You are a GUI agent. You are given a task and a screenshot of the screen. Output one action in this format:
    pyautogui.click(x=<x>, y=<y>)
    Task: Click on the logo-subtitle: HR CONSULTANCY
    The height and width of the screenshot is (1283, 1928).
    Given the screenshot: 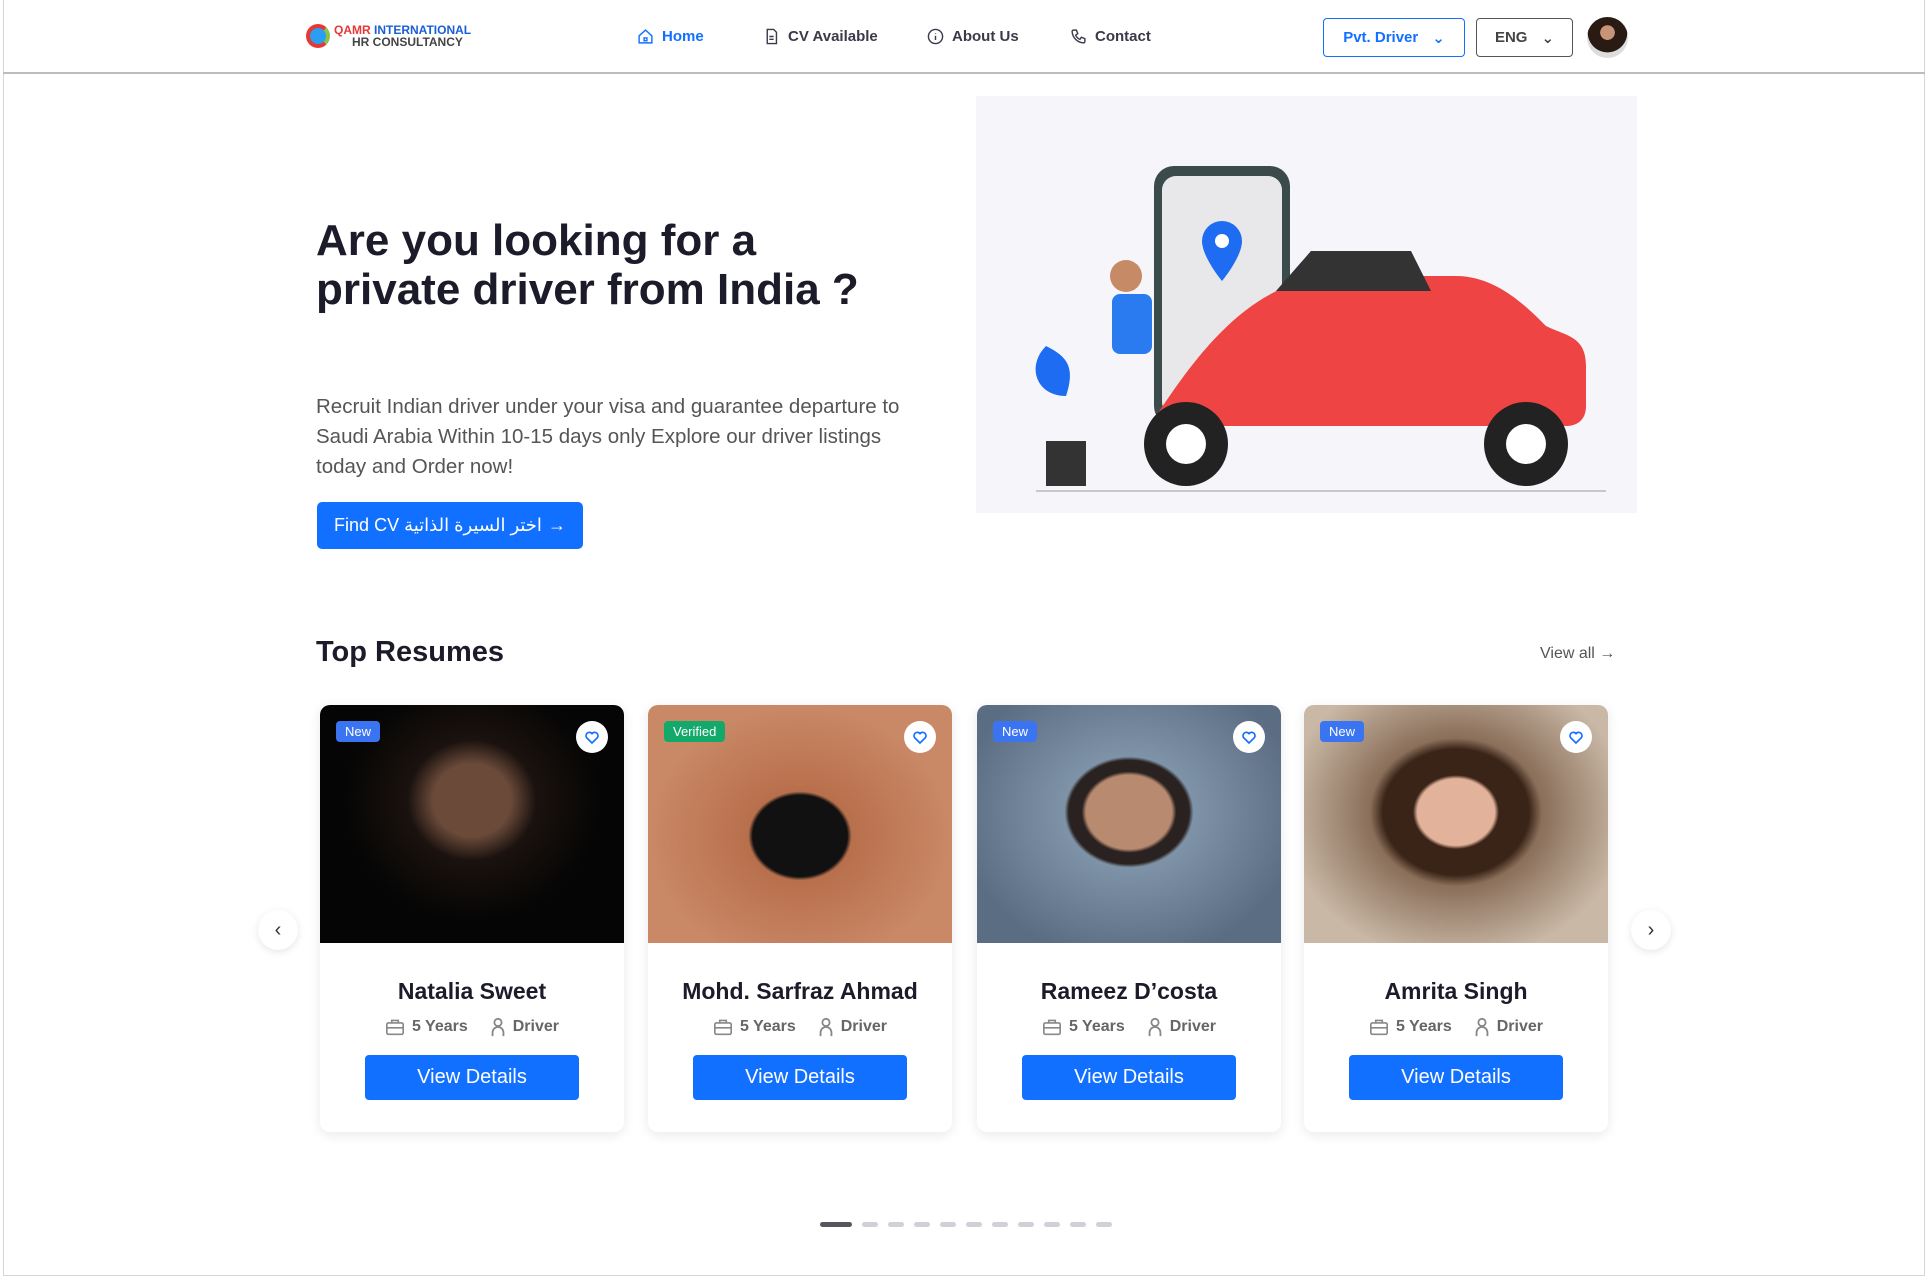 What is the action you would take?
    pyautogui.click(x=407, y=42)
    